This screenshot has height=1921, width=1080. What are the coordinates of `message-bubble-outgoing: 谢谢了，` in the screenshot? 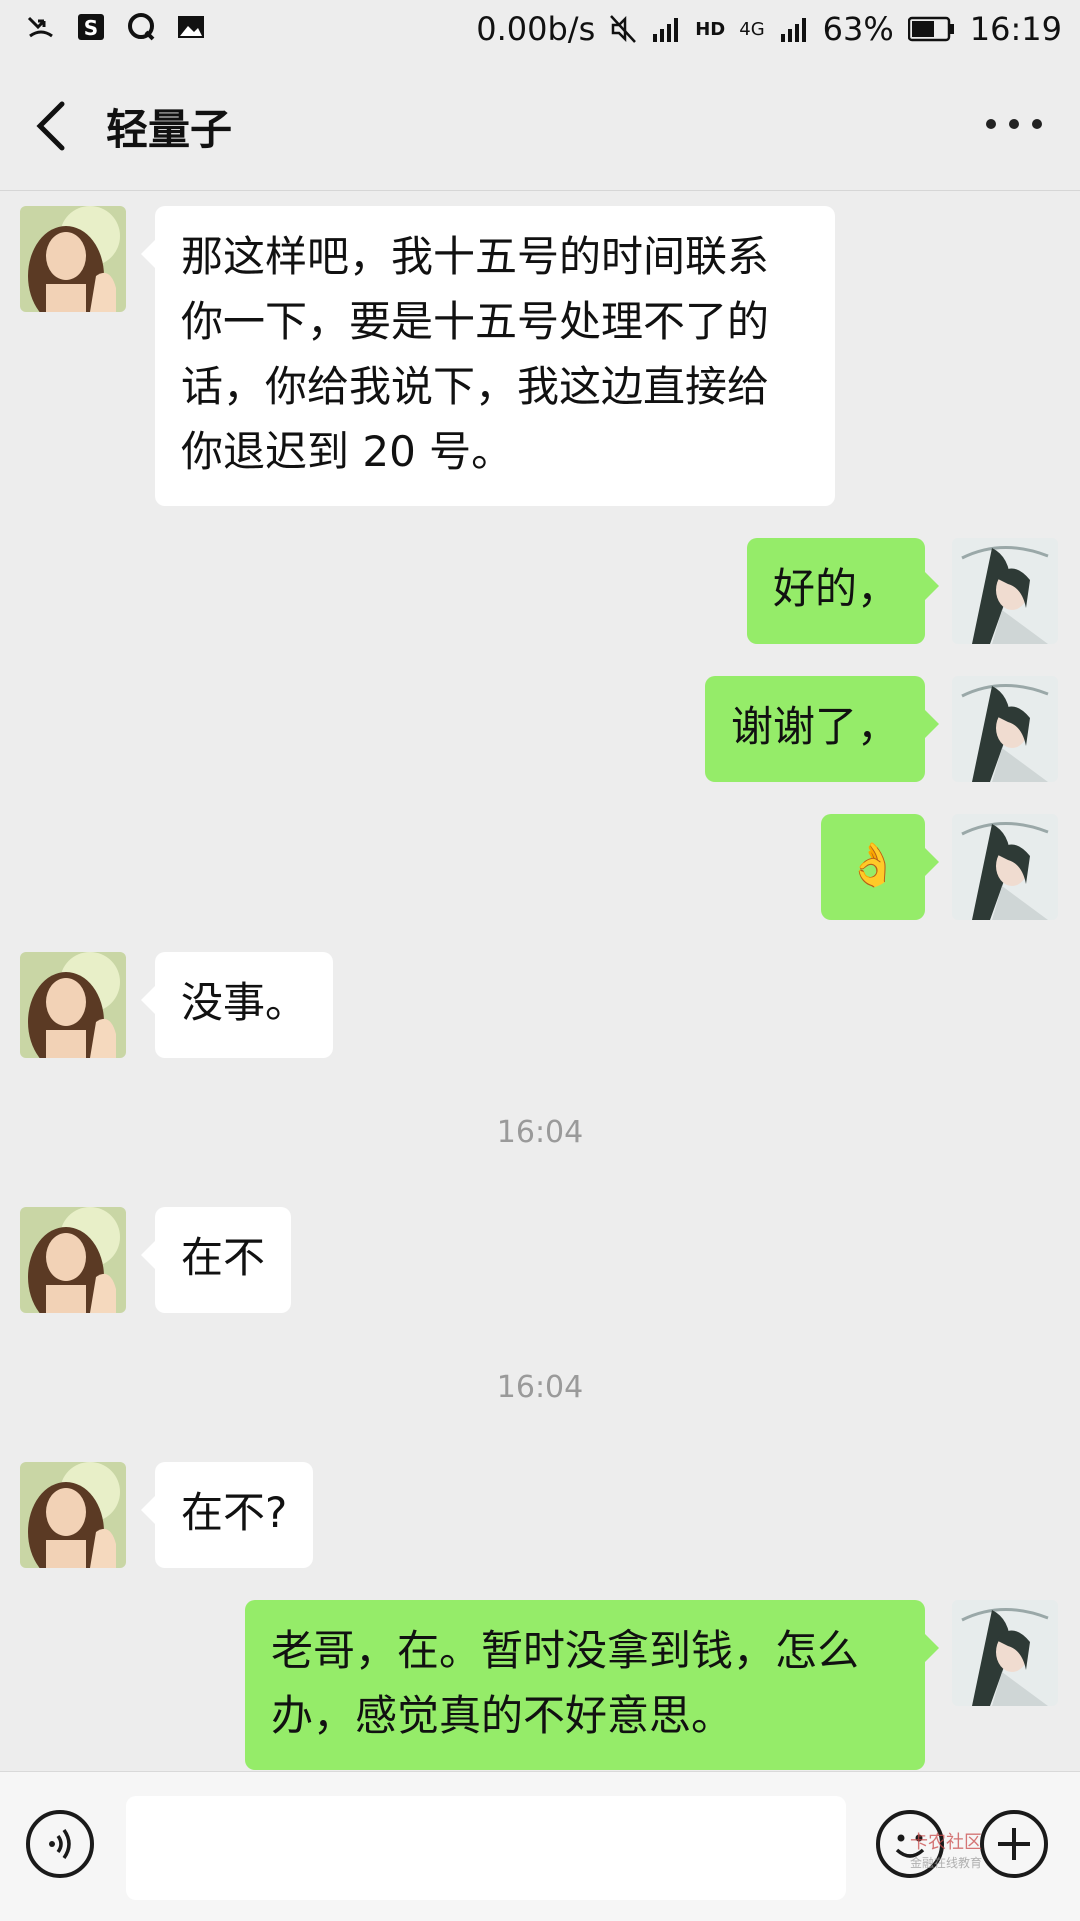 It's located at (822, 729).